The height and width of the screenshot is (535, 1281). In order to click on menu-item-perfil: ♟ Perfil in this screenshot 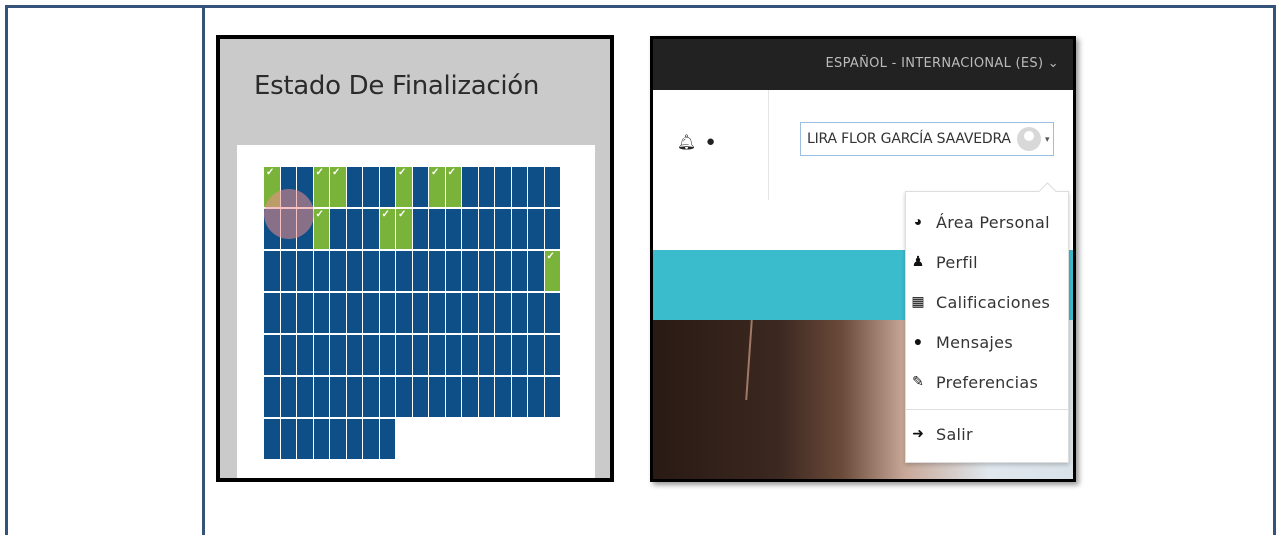, I will do `click(987, 262)`.